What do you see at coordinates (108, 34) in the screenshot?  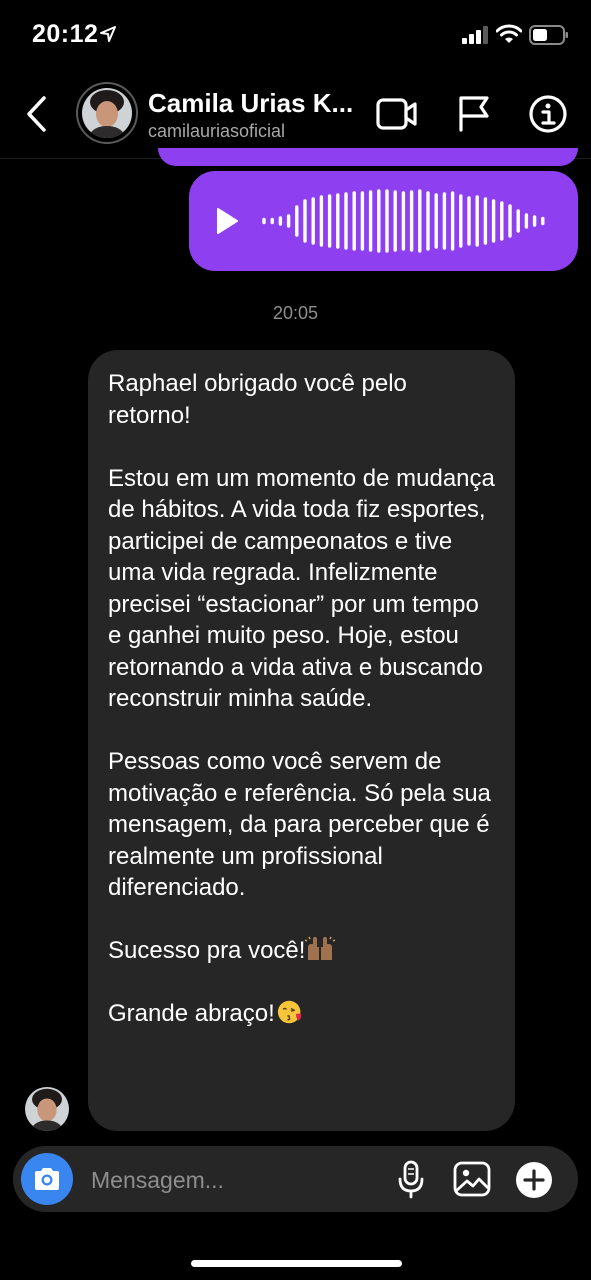 I see `location-arrow-icon` at bounding box center [108, 34].